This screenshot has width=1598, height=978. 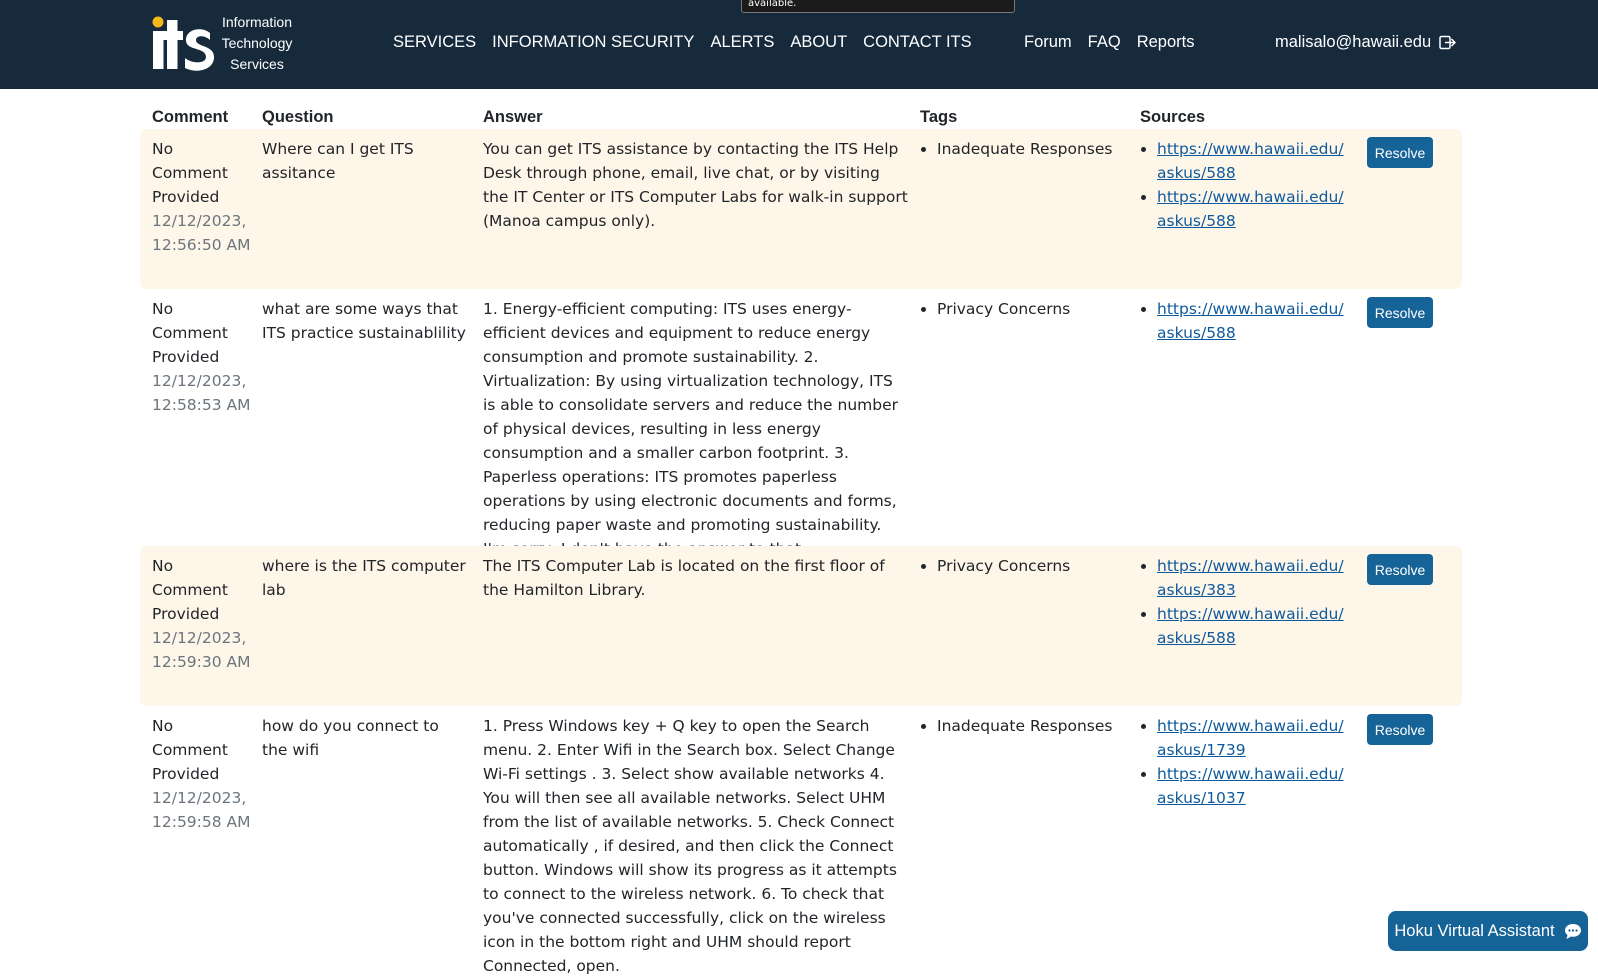 What do you see at coordinates (513, 117) in the screenshot?
I see `col-header-answer: Answer` at bounding box center [513, 117].